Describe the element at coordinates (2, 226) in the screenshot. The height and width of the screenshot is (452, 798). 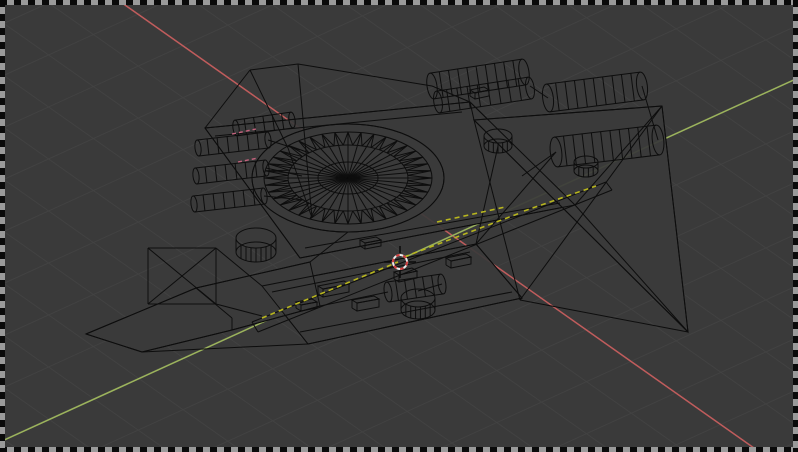
I see `viewport-border-left` at that location.